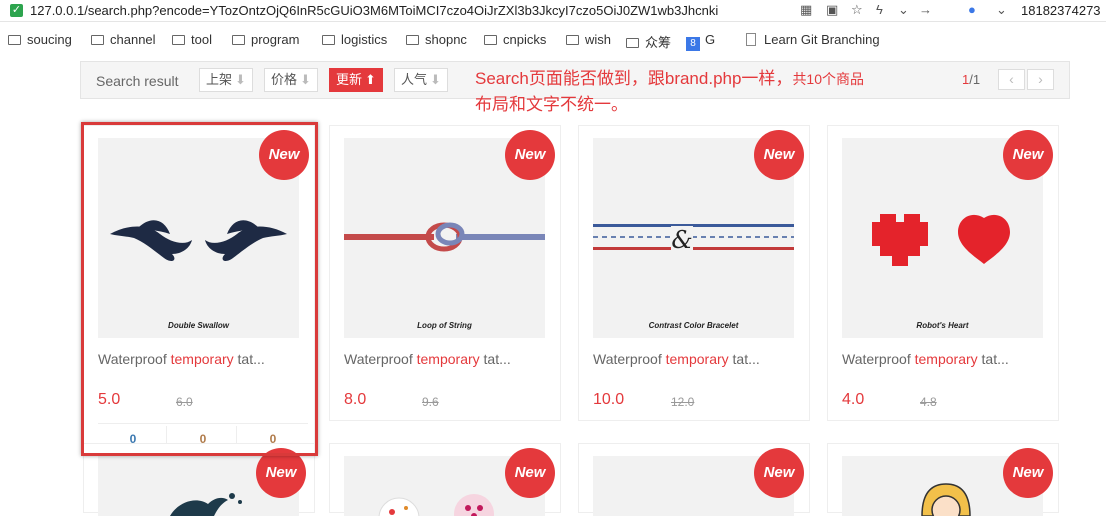  Describe the element at coordinates (828, 79) in the screenshot. I see `result-count: 共10个商品` at that location.